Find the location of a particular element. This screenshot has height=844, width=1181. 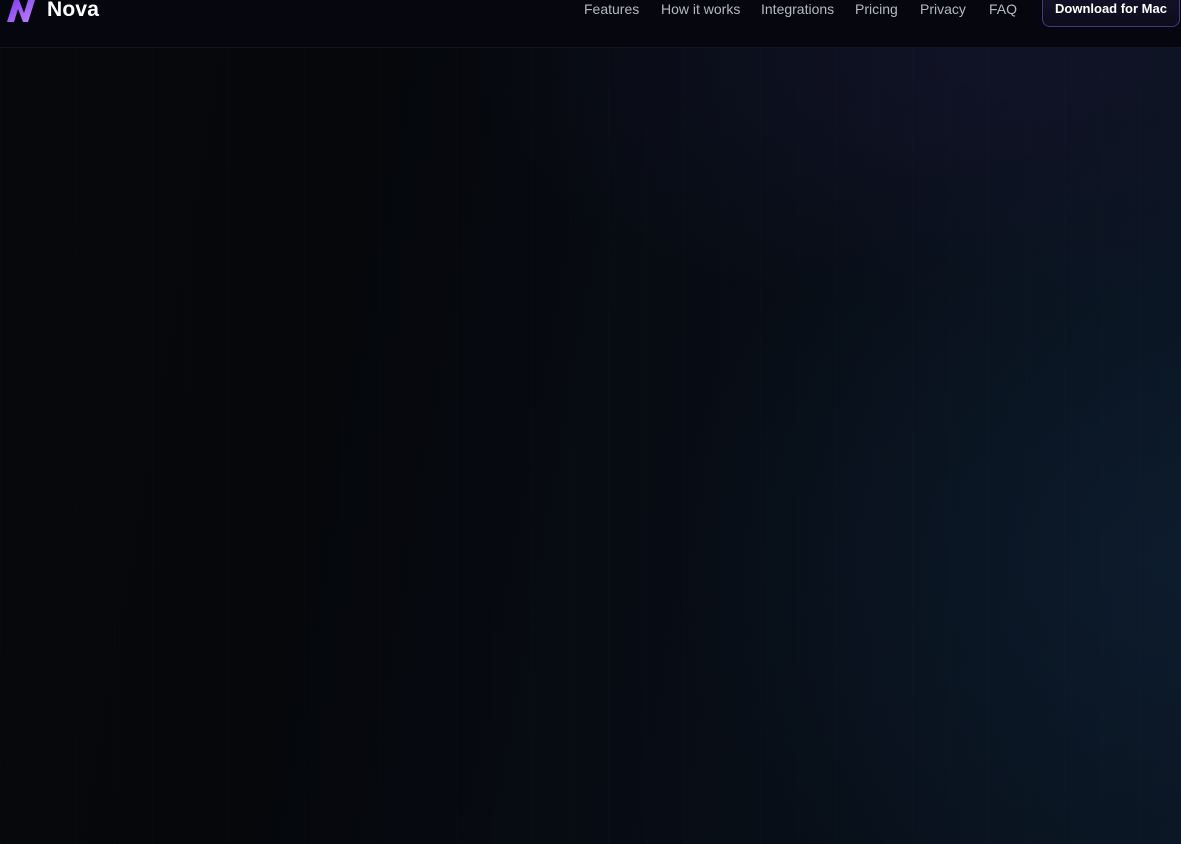

download-for-mac-button: Download for Mac is located at coordinates (1111, 13).